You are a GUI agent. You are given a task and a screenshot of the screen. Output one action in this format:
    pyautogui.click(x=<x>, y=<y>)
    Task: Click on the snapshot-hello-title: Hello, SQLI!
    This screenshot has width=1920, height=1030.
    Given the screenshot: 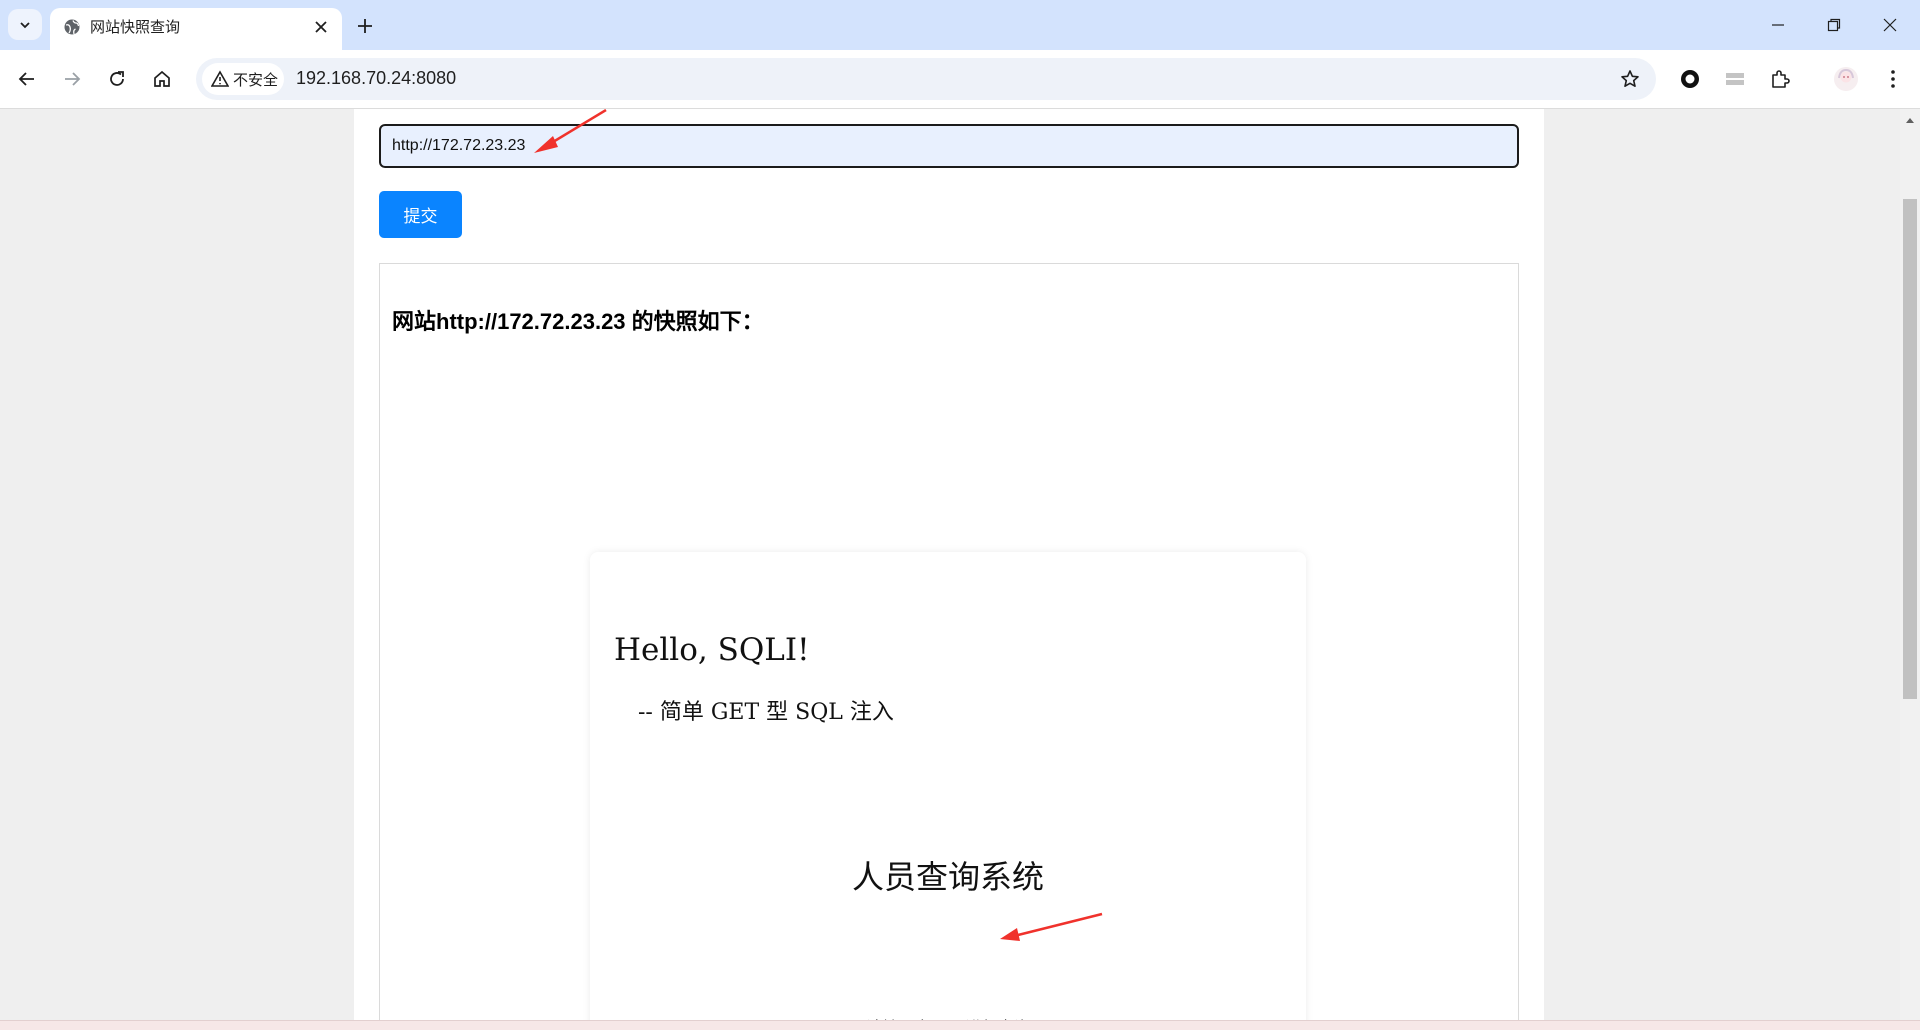 What is the action you would take?
    pyautogui.click(x=712, y=650)
    